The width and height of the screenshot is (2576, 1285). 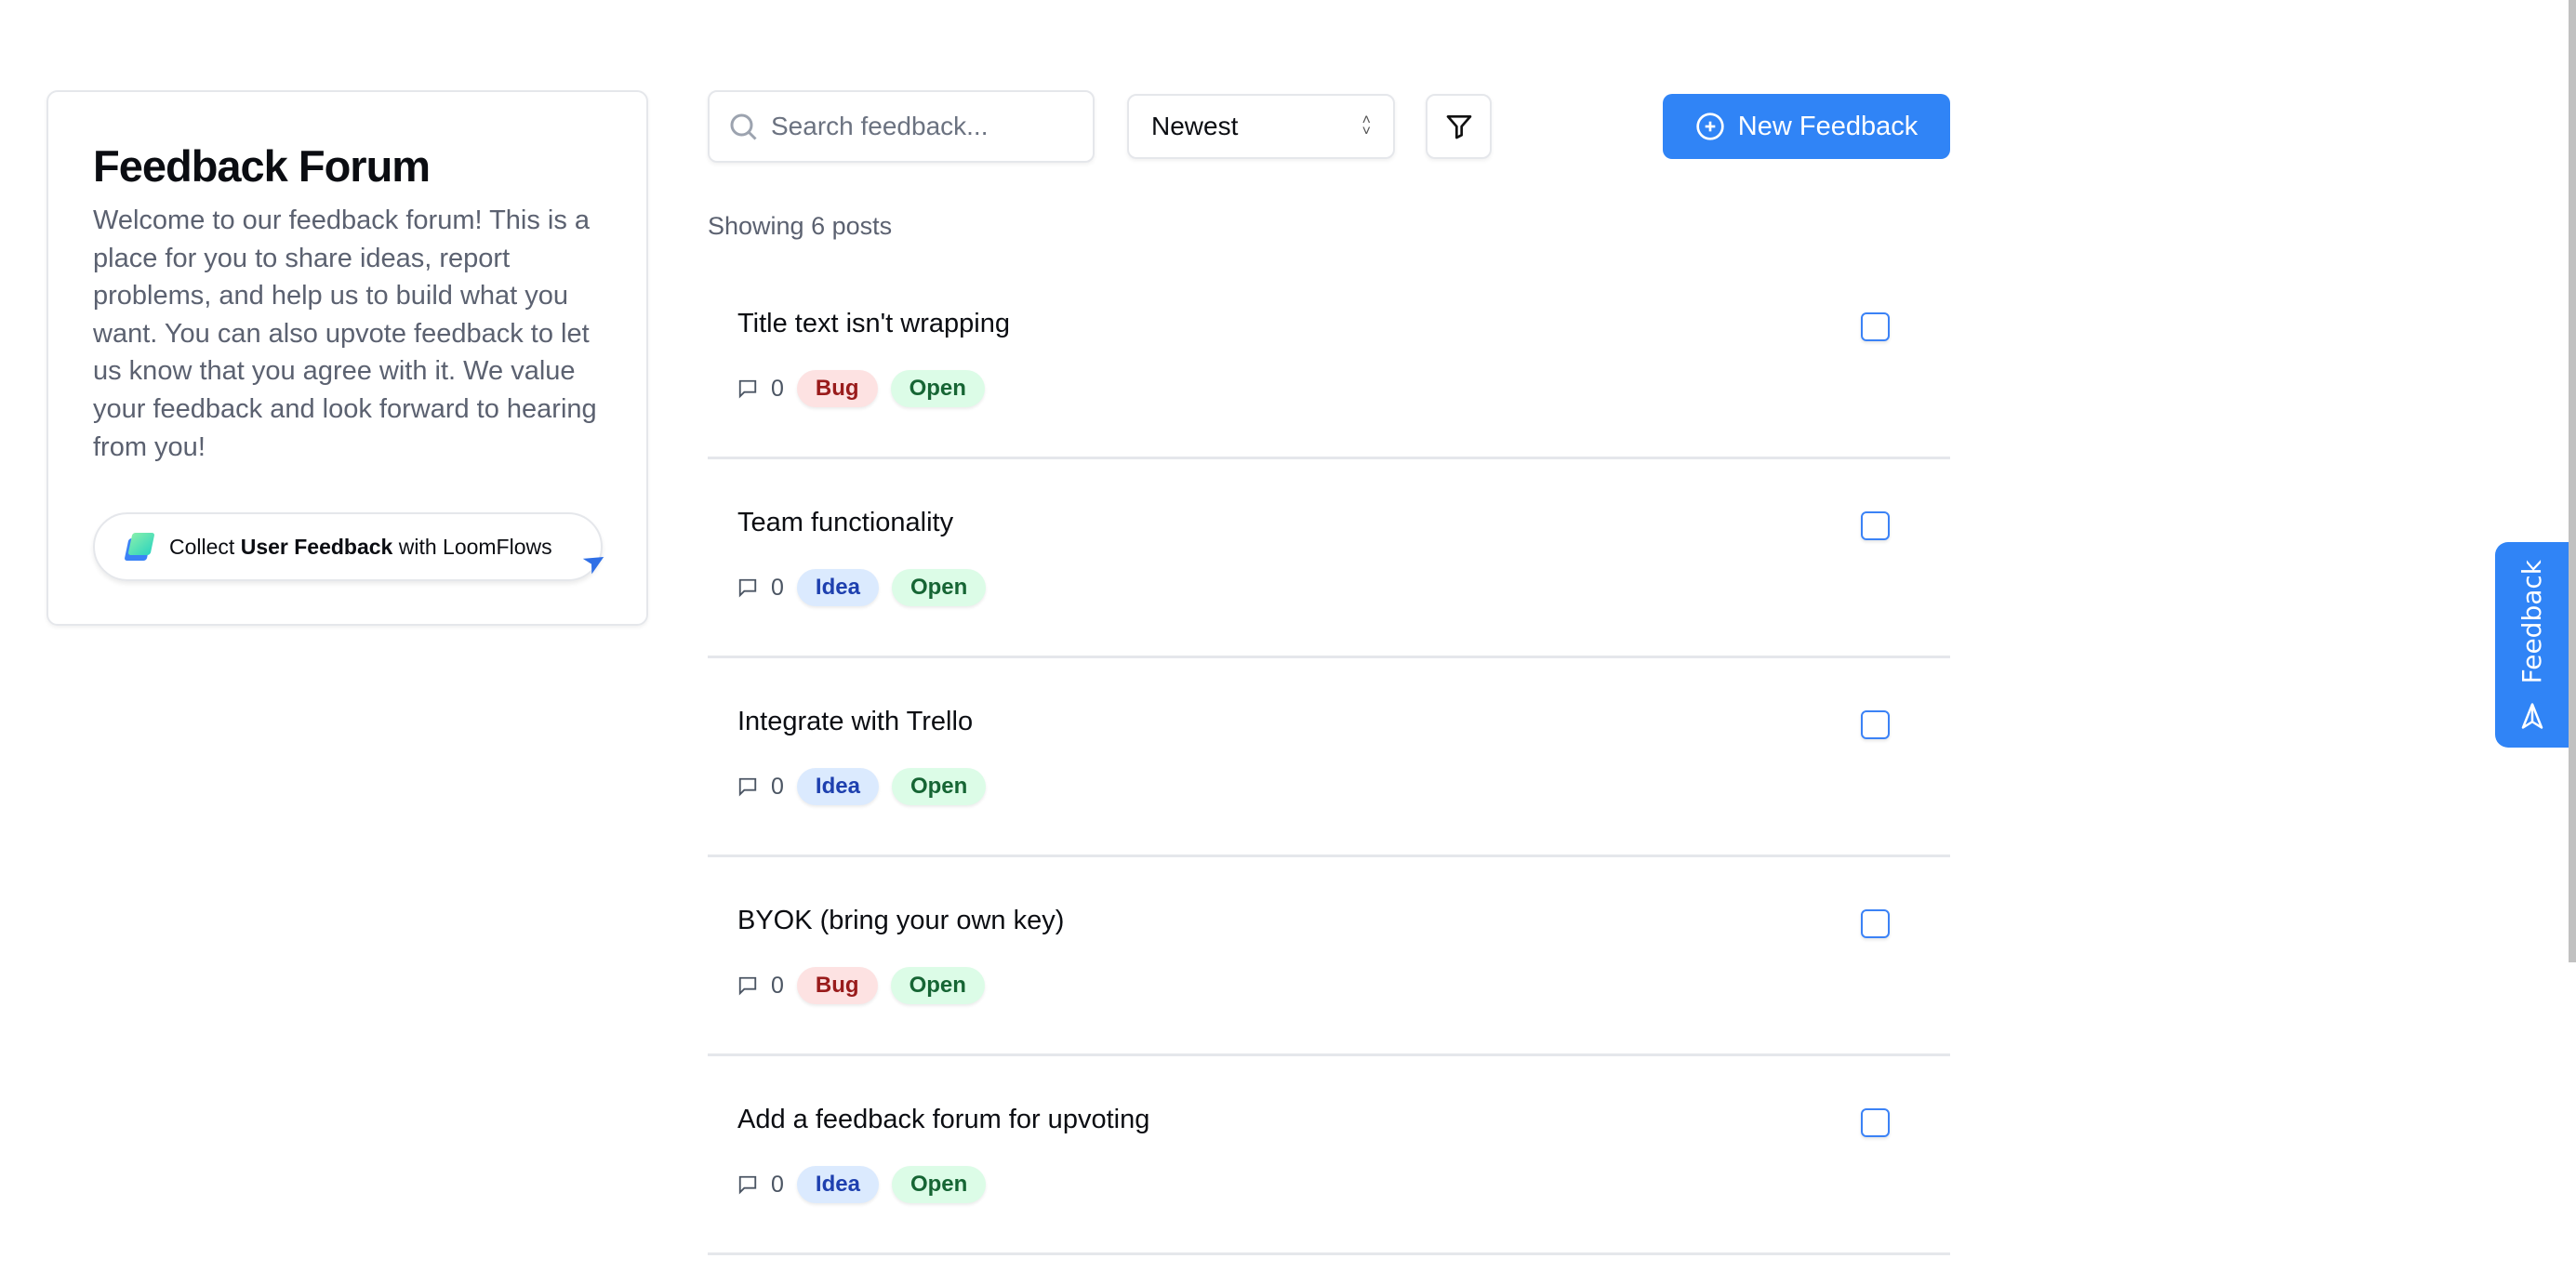 What do you see at coordinates (920, 126) in the screenshot?
I see `search-input` at bounding box center [920, 126].